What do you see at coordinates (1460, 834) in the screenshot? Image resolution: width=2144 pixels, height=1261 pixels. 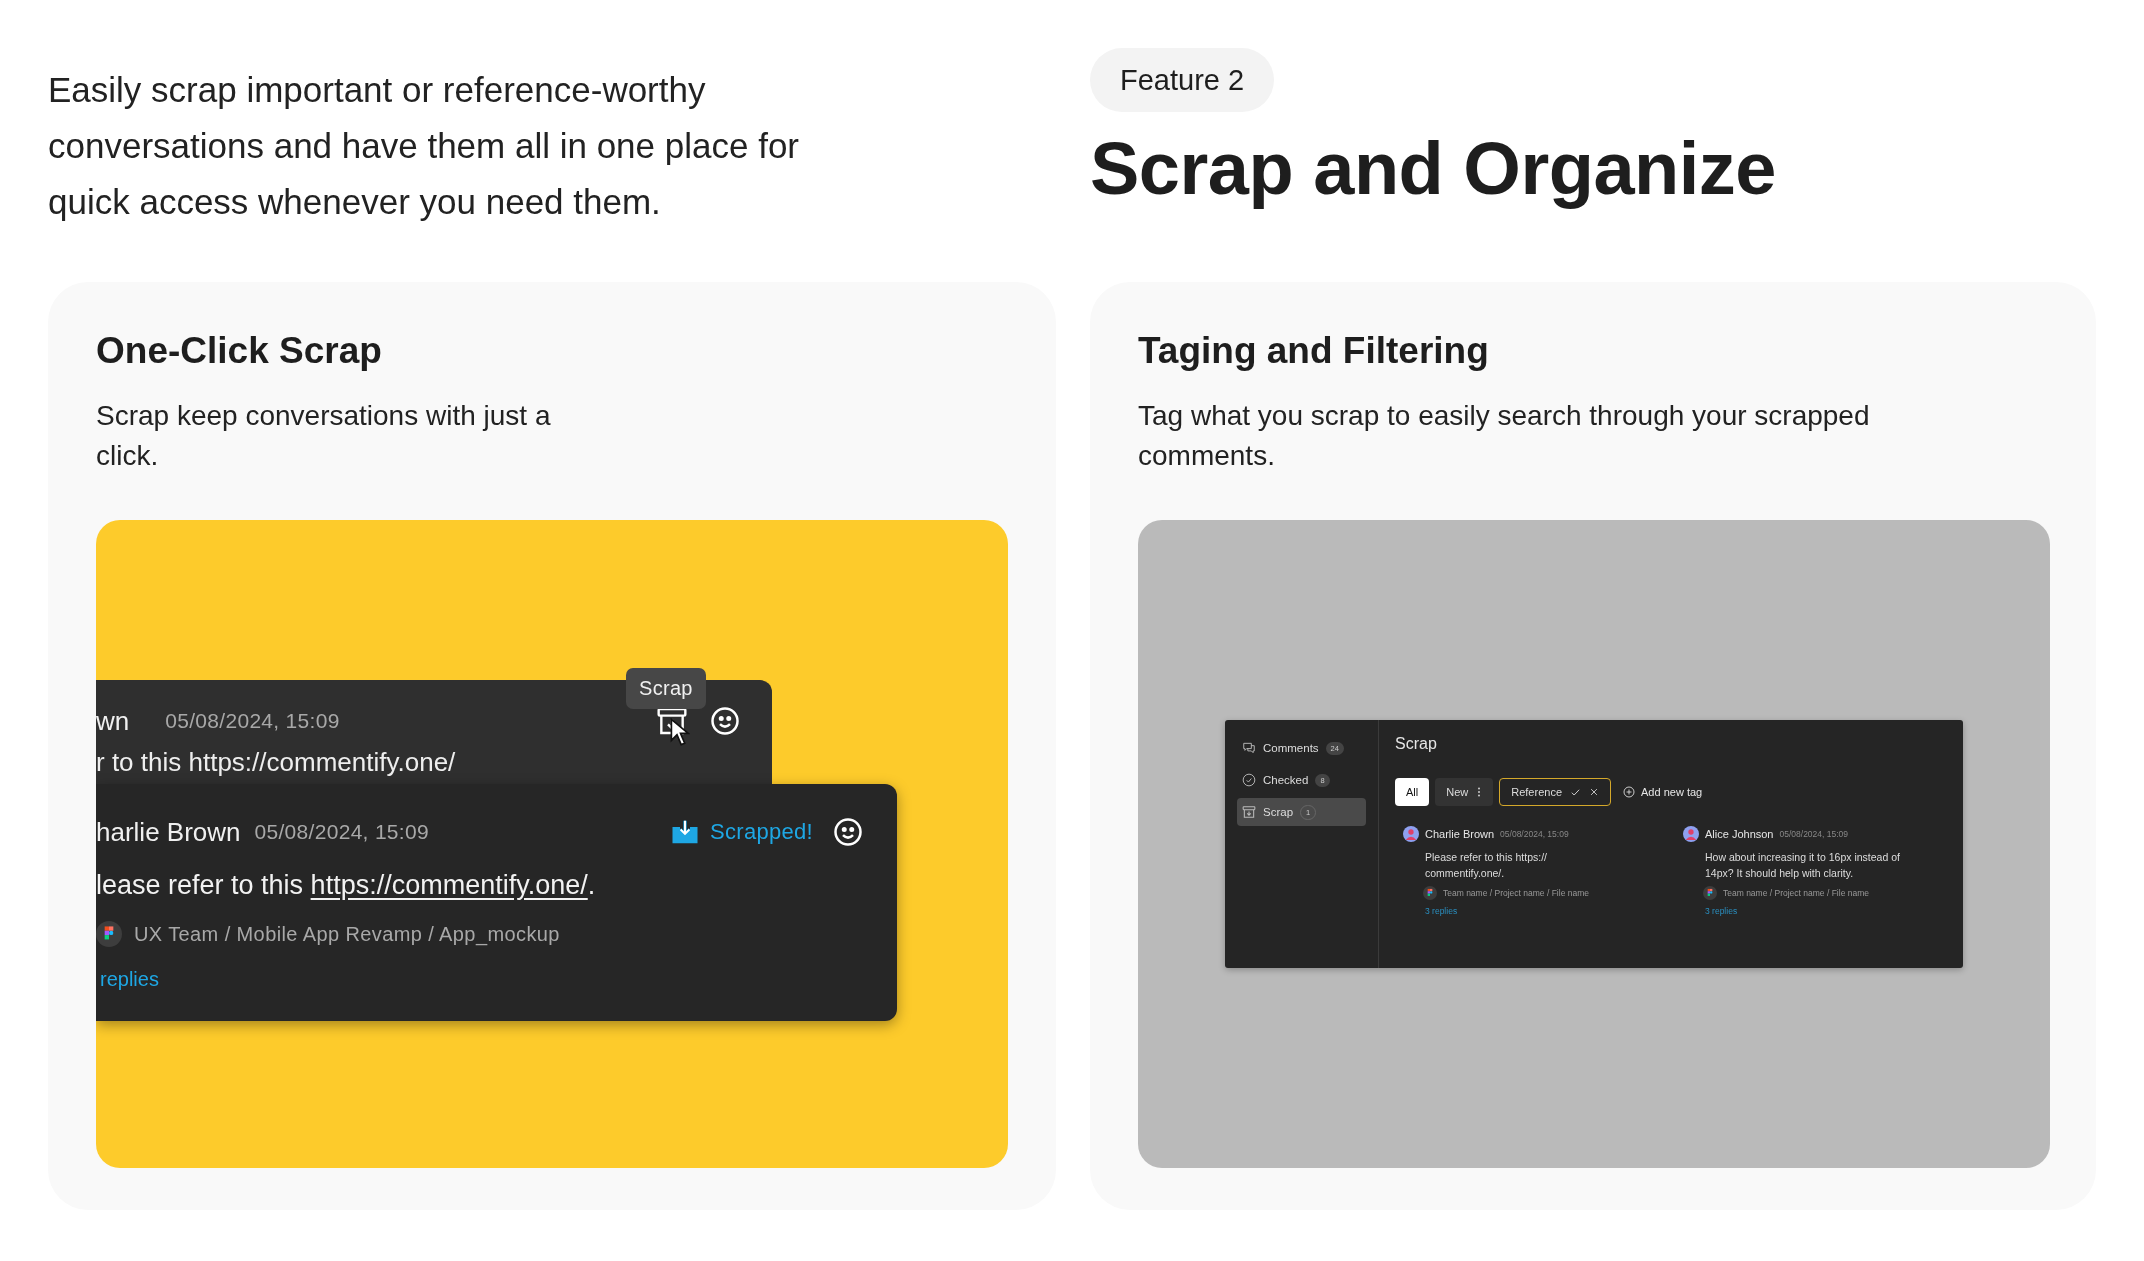 I see `comment-author: Charlie Brown` at bounding box center [1460, 834].